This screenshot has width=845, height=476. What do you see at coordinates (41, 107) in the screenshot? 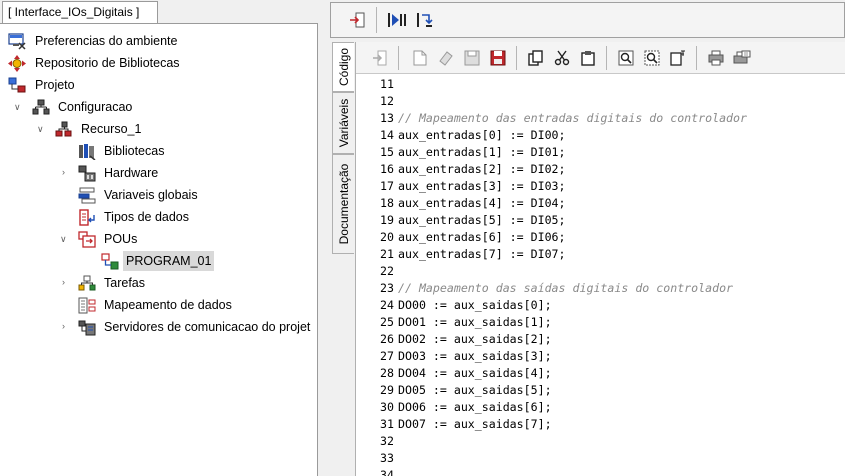
I see `configuration-icon` at bounding box center [41, 107].